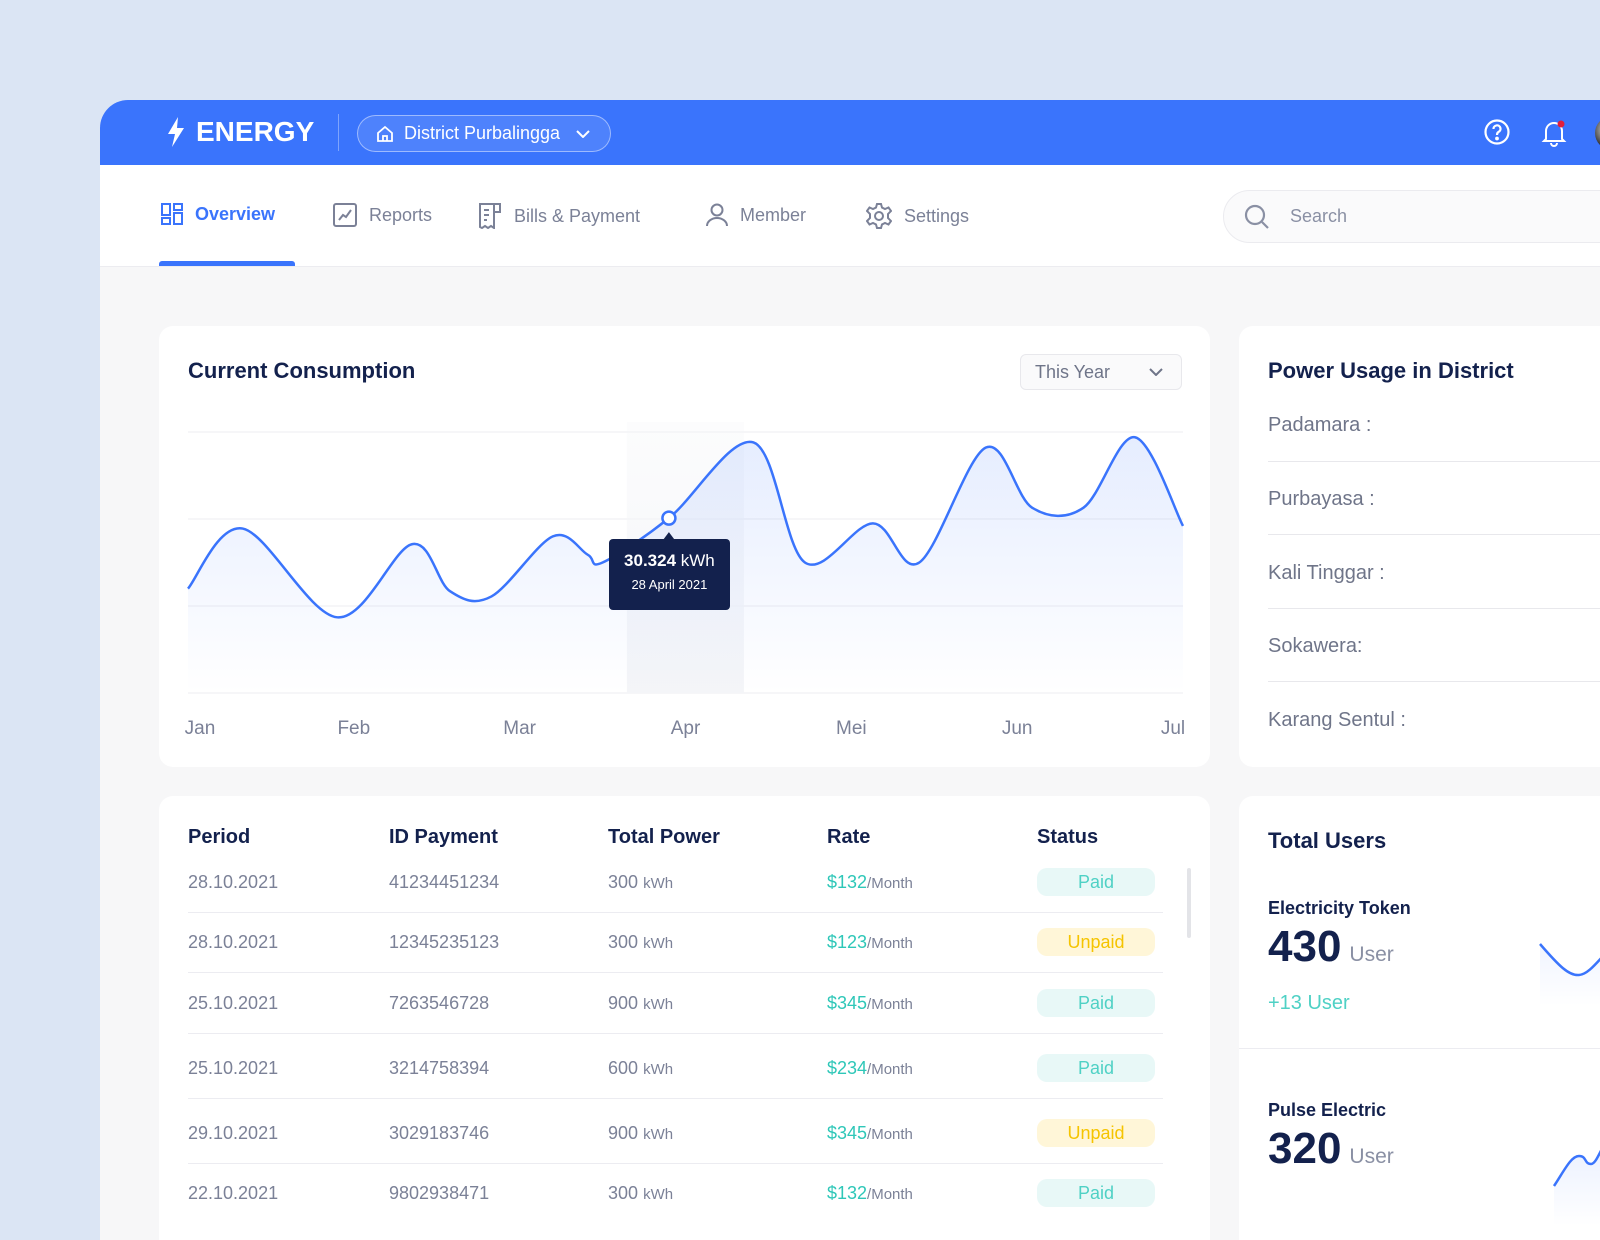  Describe the element at coordinates (1017, 728) in the screenshot. I see `x-tick-label: Jun` at that location.